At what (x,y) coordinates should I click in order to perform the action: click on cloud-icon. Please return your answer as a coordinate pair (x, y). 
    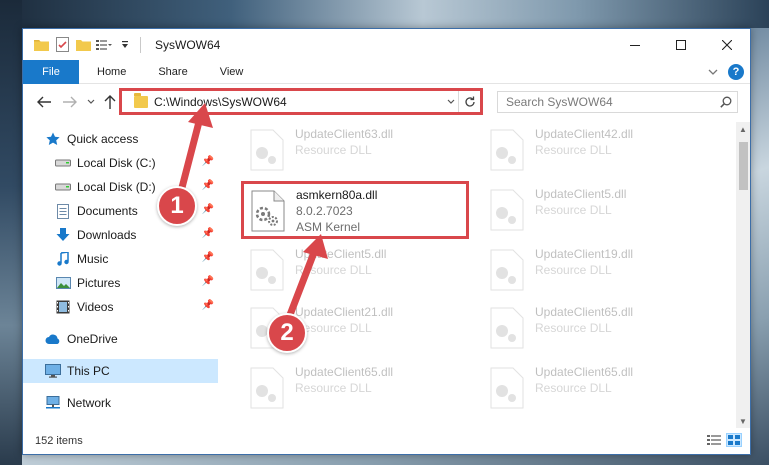
    Looking at the image, I should click on (53, 339).